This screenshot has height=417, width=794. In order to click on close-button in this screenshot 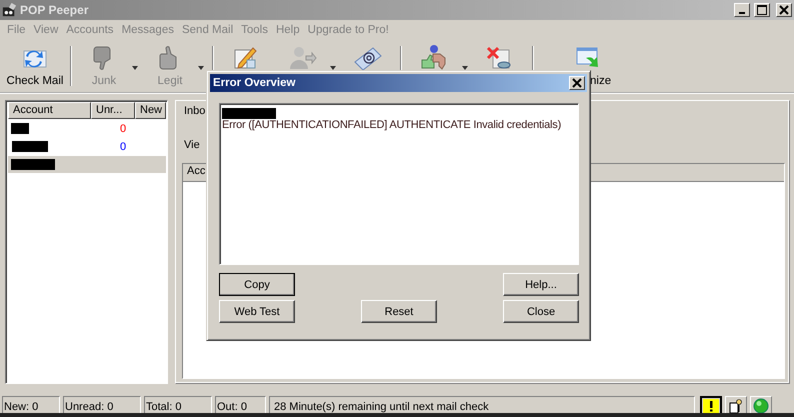, I will do `click(784, 10)`.